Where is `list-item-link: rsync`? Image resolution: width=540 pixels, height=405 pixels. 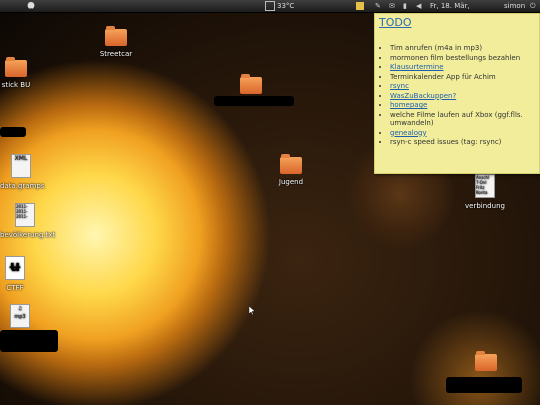
list-item-link: rsync is located at coordinates (465, 86).